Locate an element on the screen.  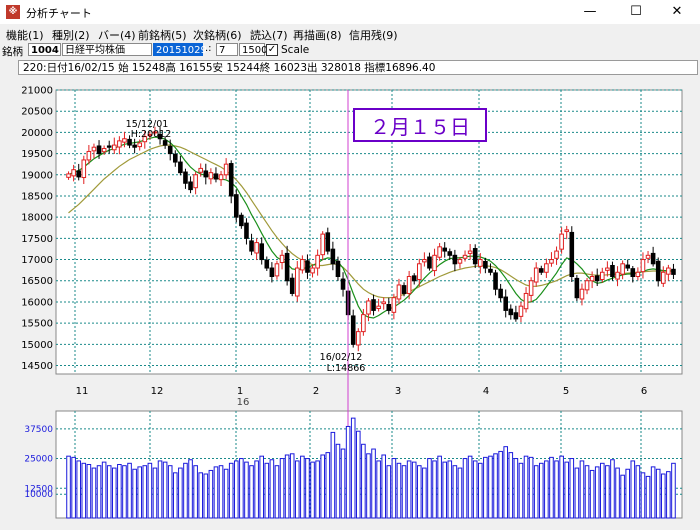
volume-tick-label: 10000 is located at coordinates (38, 495).